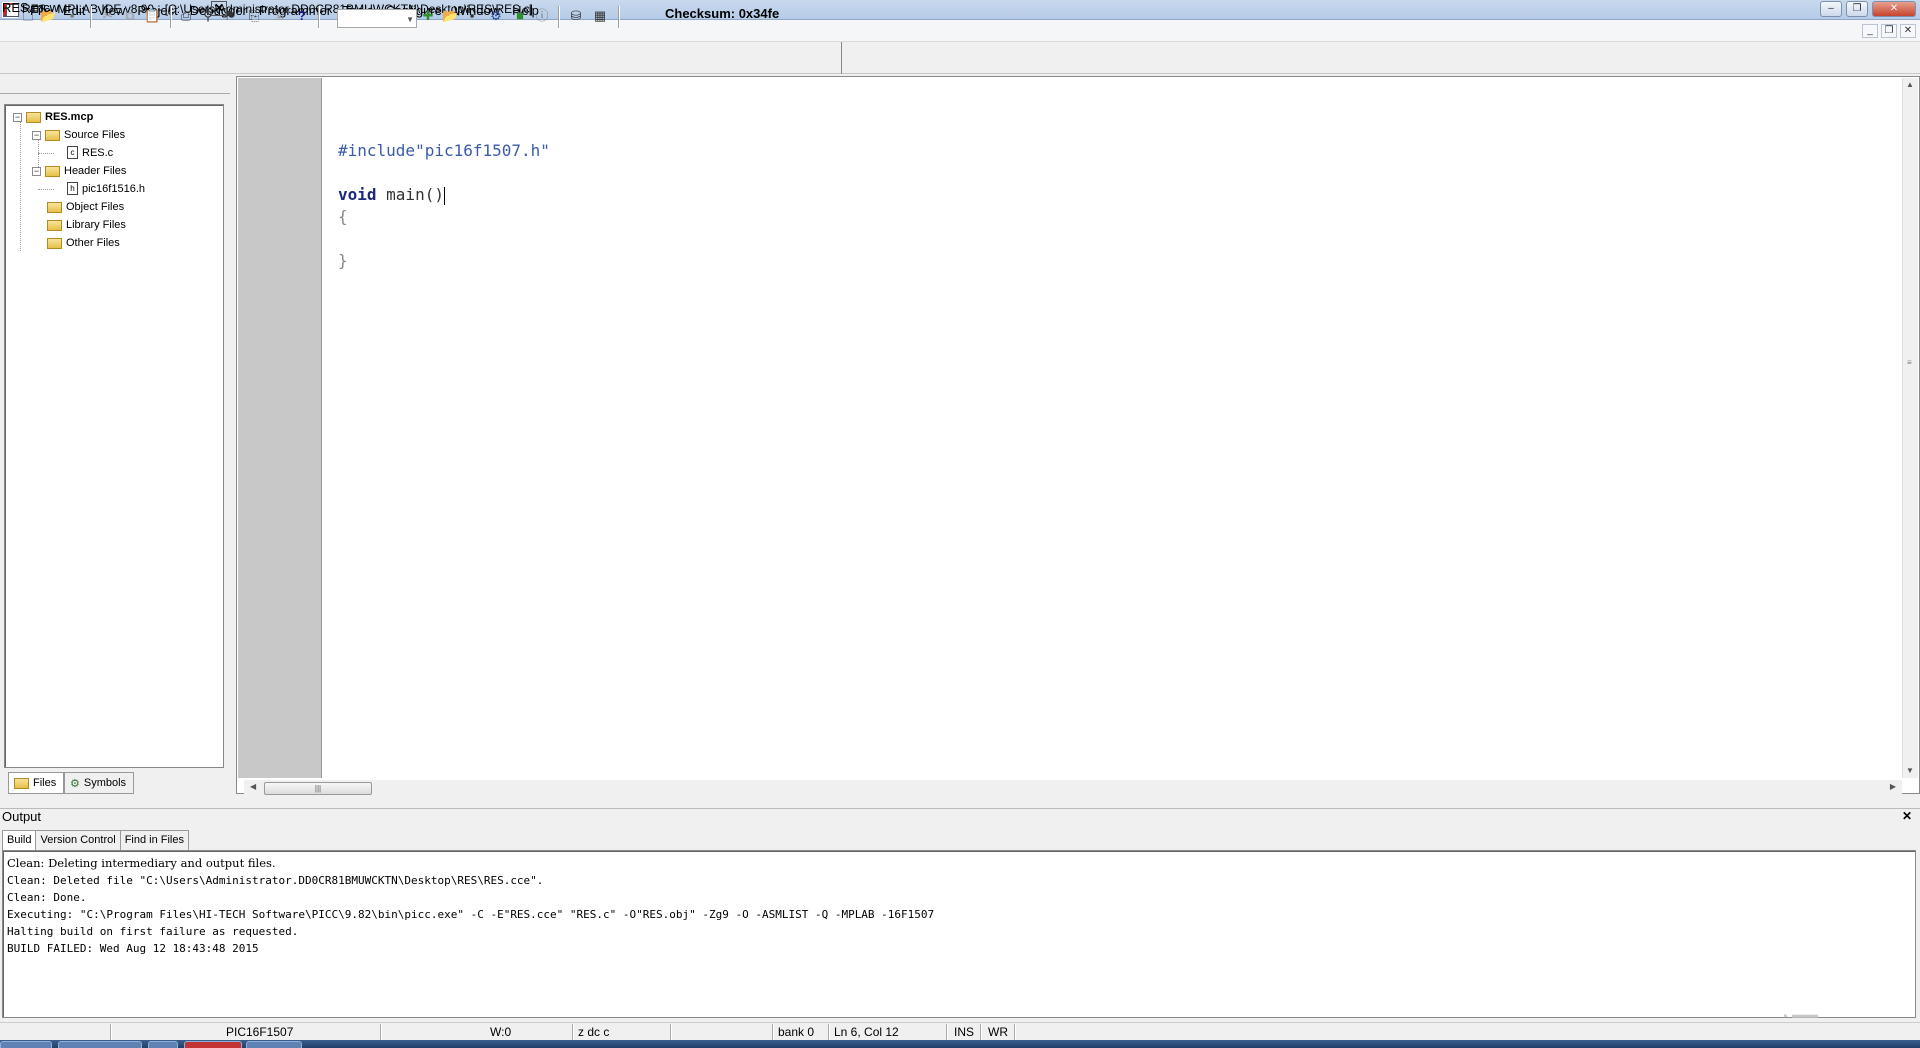 This screenshot has width=1920, height=1048. Describe the element at coordinates (343, 260) in the screenshot. I see `close-brace: }` at that location.